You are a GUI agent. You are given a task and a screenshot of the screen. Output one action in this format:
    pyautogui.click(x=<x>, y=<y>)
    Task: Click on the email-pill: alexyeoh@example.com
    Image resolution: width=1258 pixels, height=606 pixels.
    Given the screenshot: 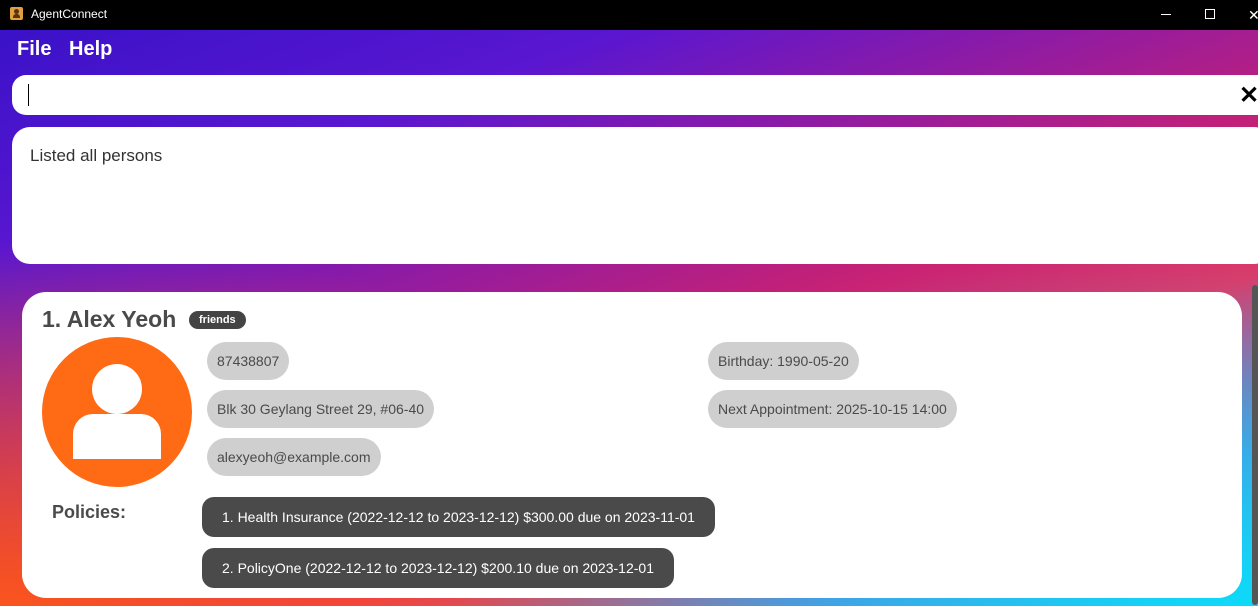 What is the action you would take?
    pyautogui.click(x=294, y=457)
    